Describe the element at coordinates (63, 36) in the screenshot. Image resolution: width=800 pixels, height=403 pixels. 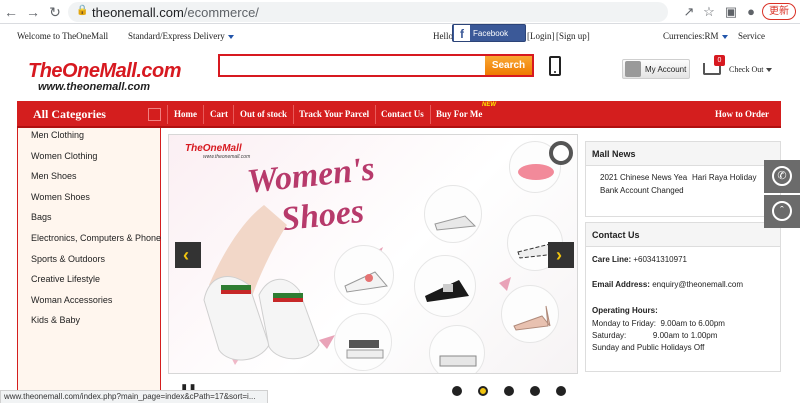
I see `welcome-text: Welcome to TheOneMall` at that location.